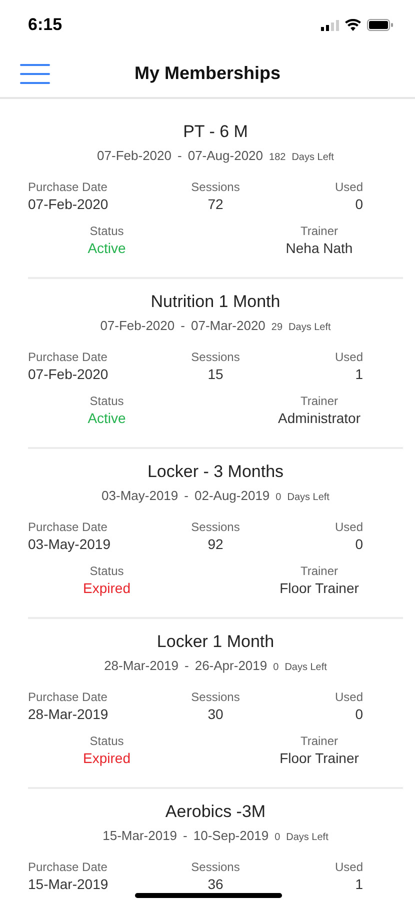  Describe the element at coordinates (319, 248) in the screenshot. I see `trainer-name: Neha Nath` at that location.